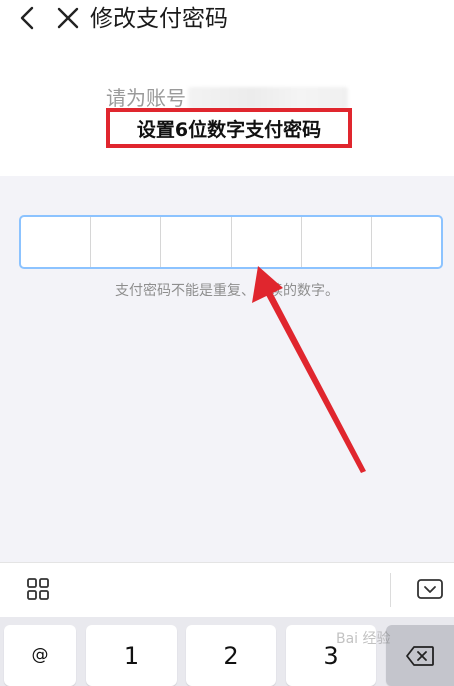 The width and height of the screenshot is (454, 686). What do you see at coordinates (331, 655) in the screenshot?
I see `key-3: 3` at bounding box center [331, 655].